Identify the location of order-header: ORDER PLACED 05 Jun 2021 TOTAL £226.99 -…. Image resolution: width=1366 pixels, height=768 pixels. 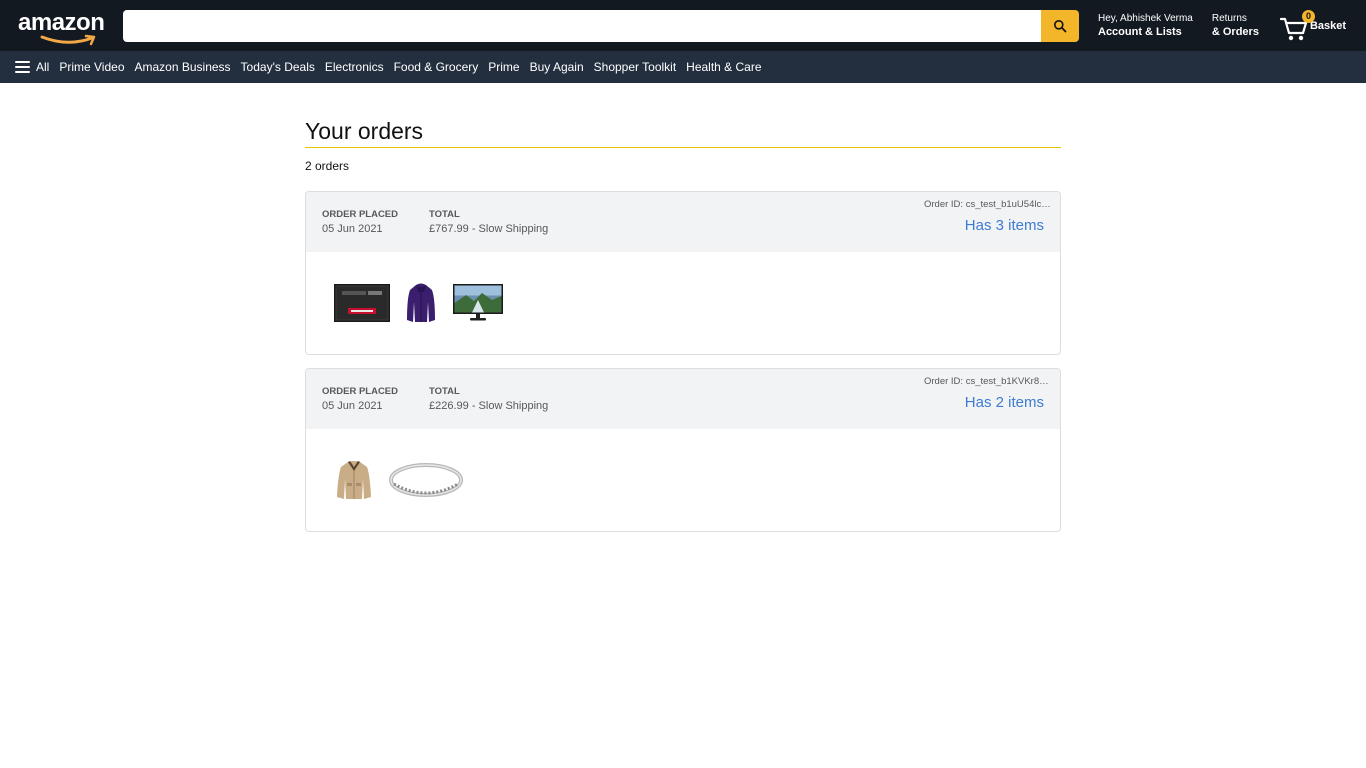
(683, 399).